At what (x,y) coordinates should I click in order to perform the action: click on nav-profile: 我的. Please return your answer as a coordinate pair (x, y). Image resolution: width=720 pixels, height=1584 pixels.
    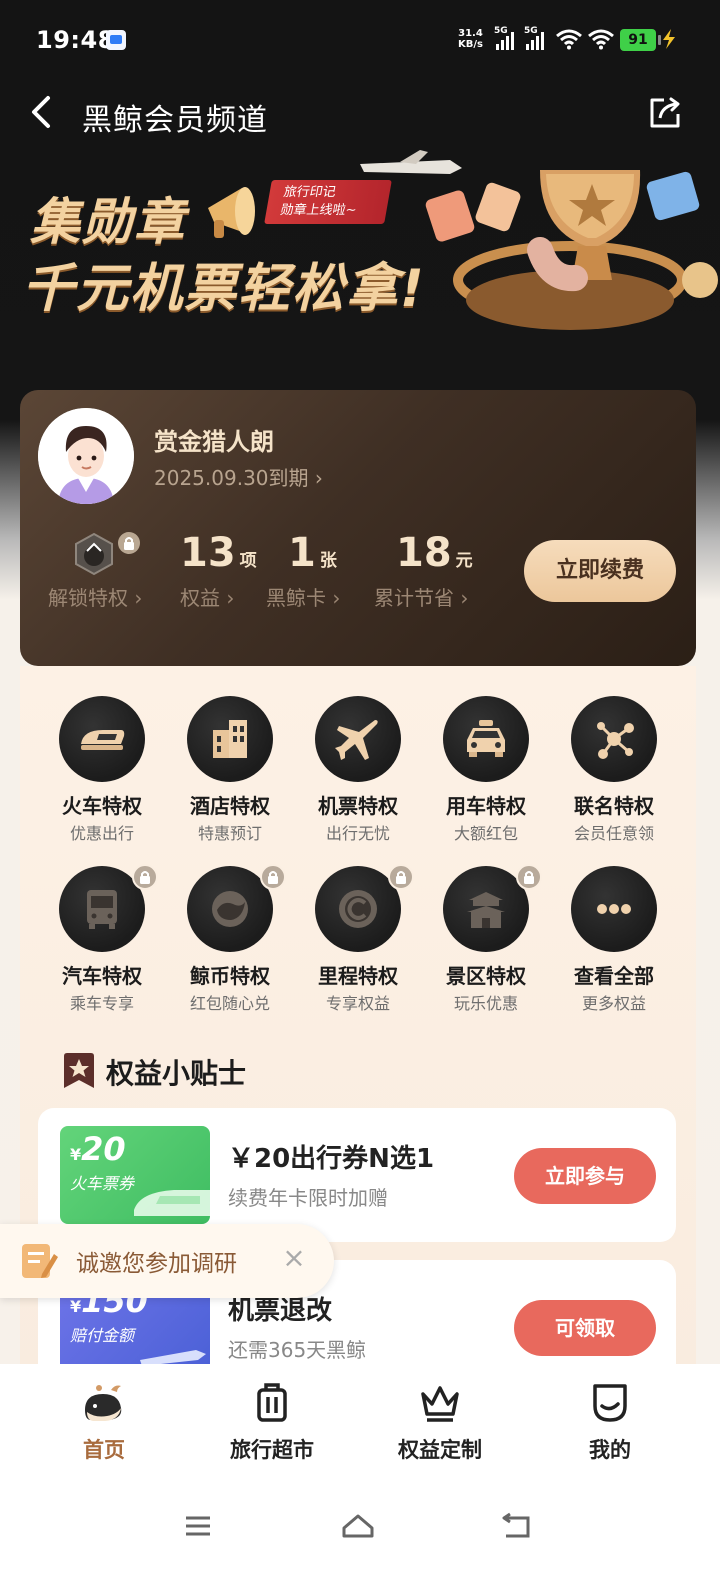
    Looking at the image, I should click on (610, 1422).